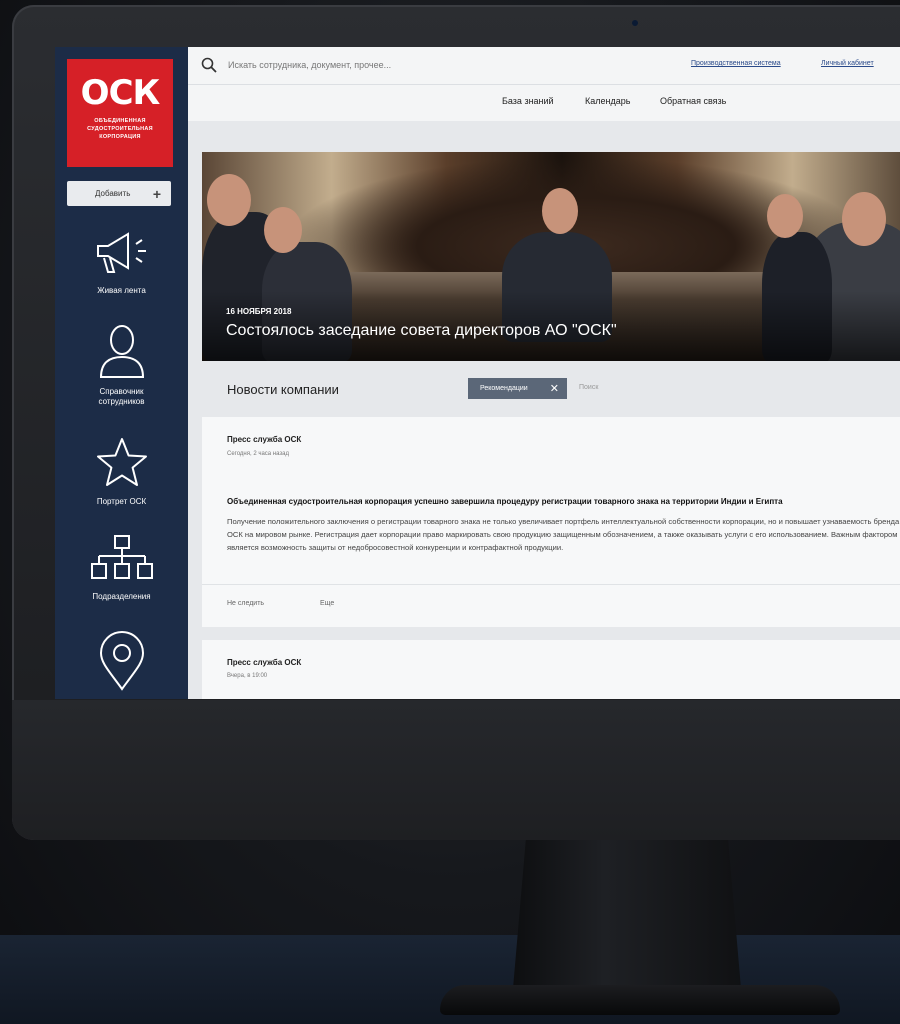 This screenshot has height=1024, width=900. I want to click on close-icon: ✕, so click(554, 388).